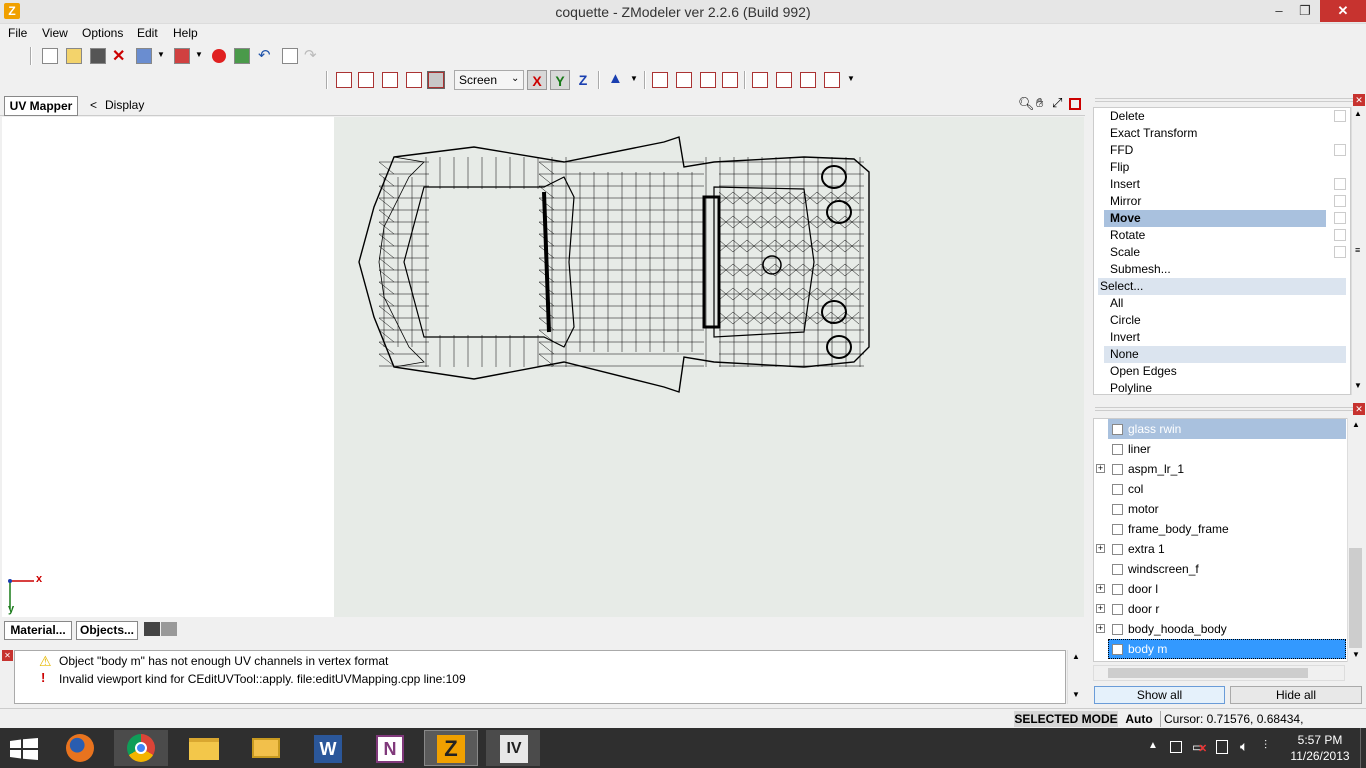 The width and height of the screenshot is (1366, 768). I want to click on menu-view: View, so click(55, 33).